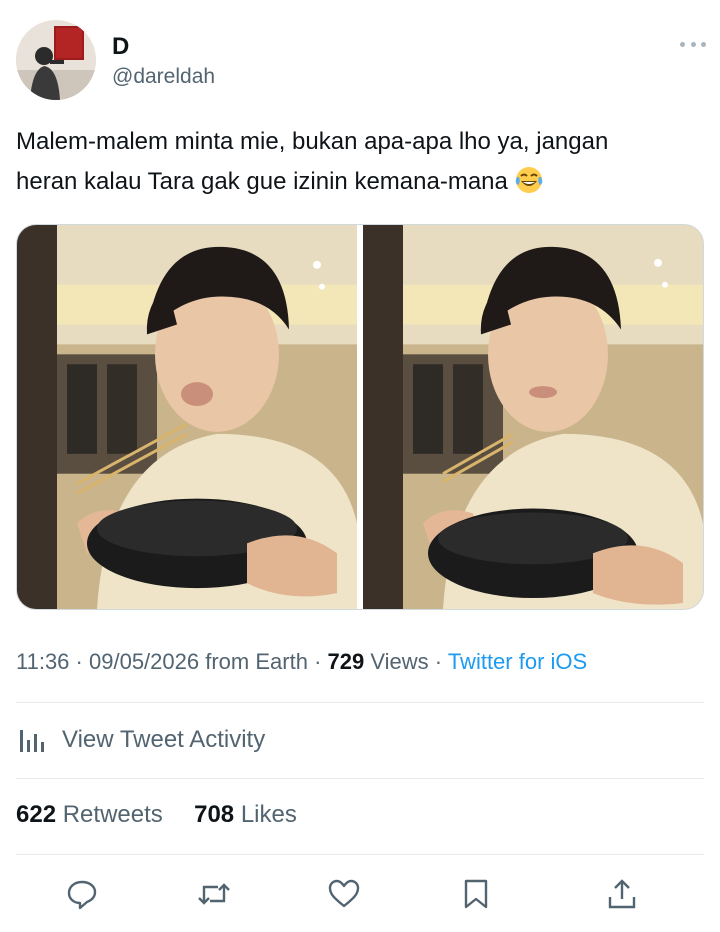 The image size is (720, 932). I want to click on bookmark-button, so click(476, 894).